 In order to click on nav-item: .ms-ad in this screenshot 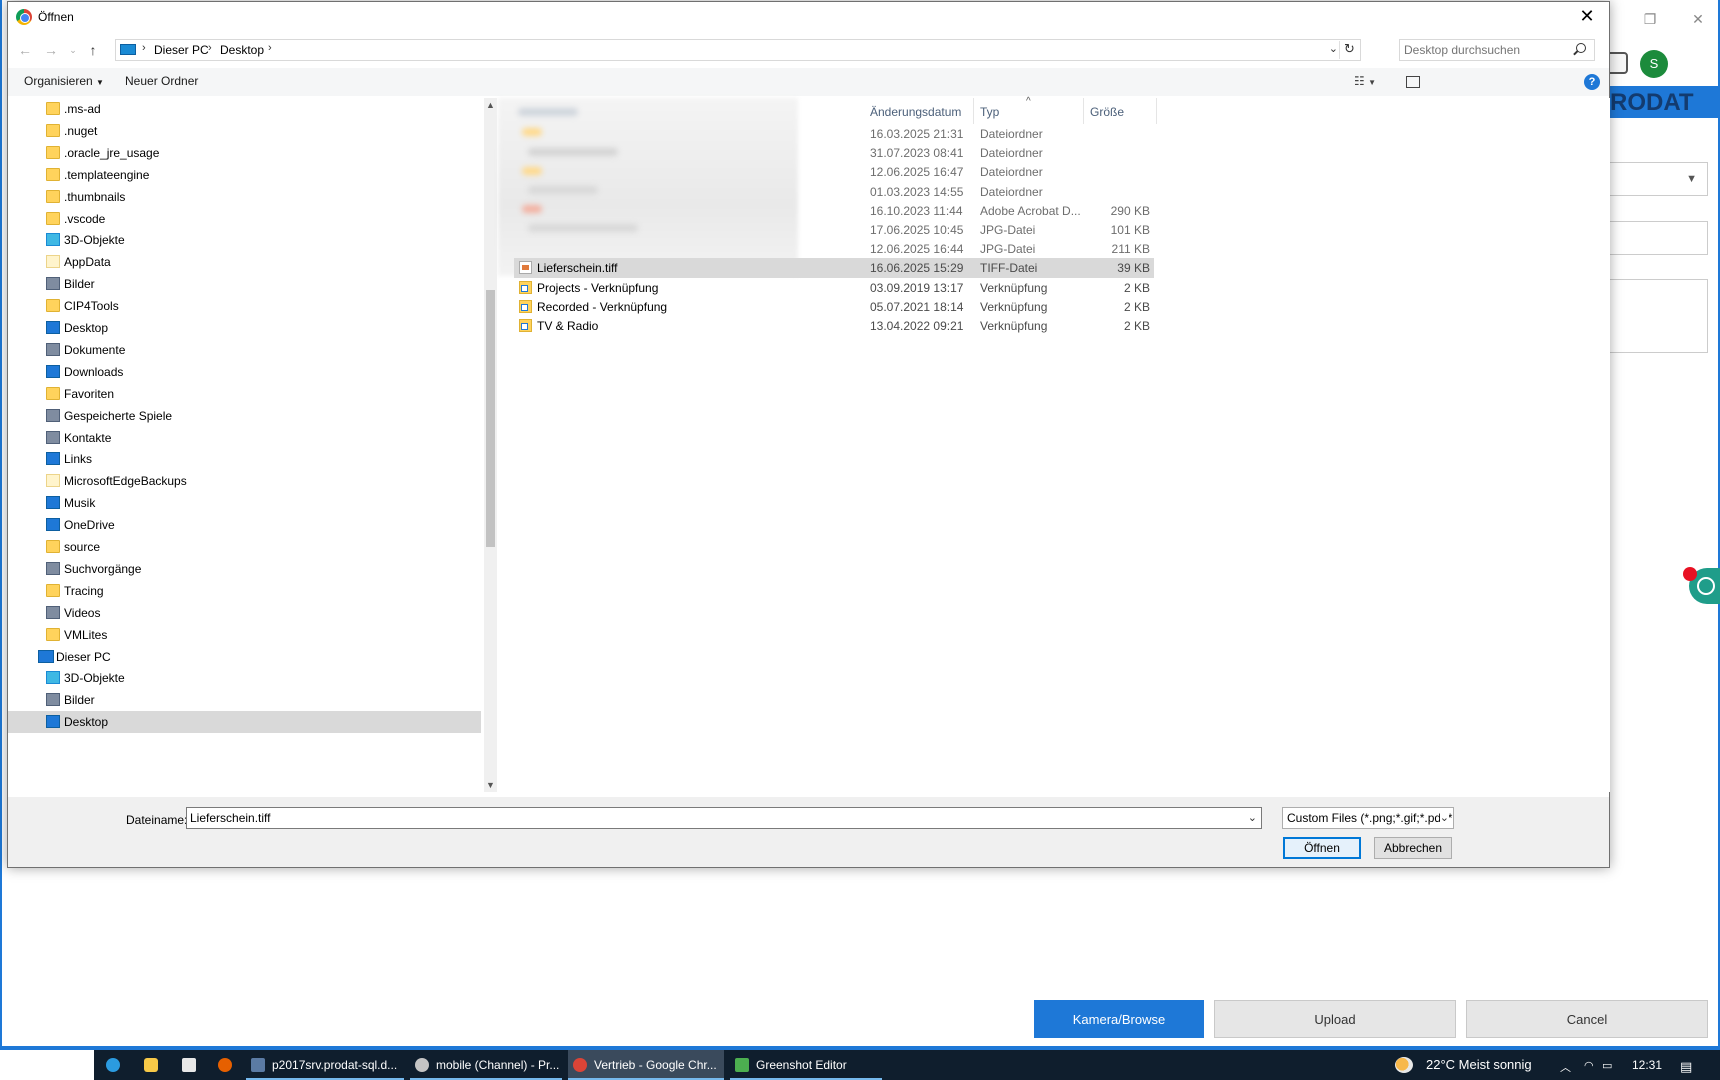, I will do `click(244, 109)`.